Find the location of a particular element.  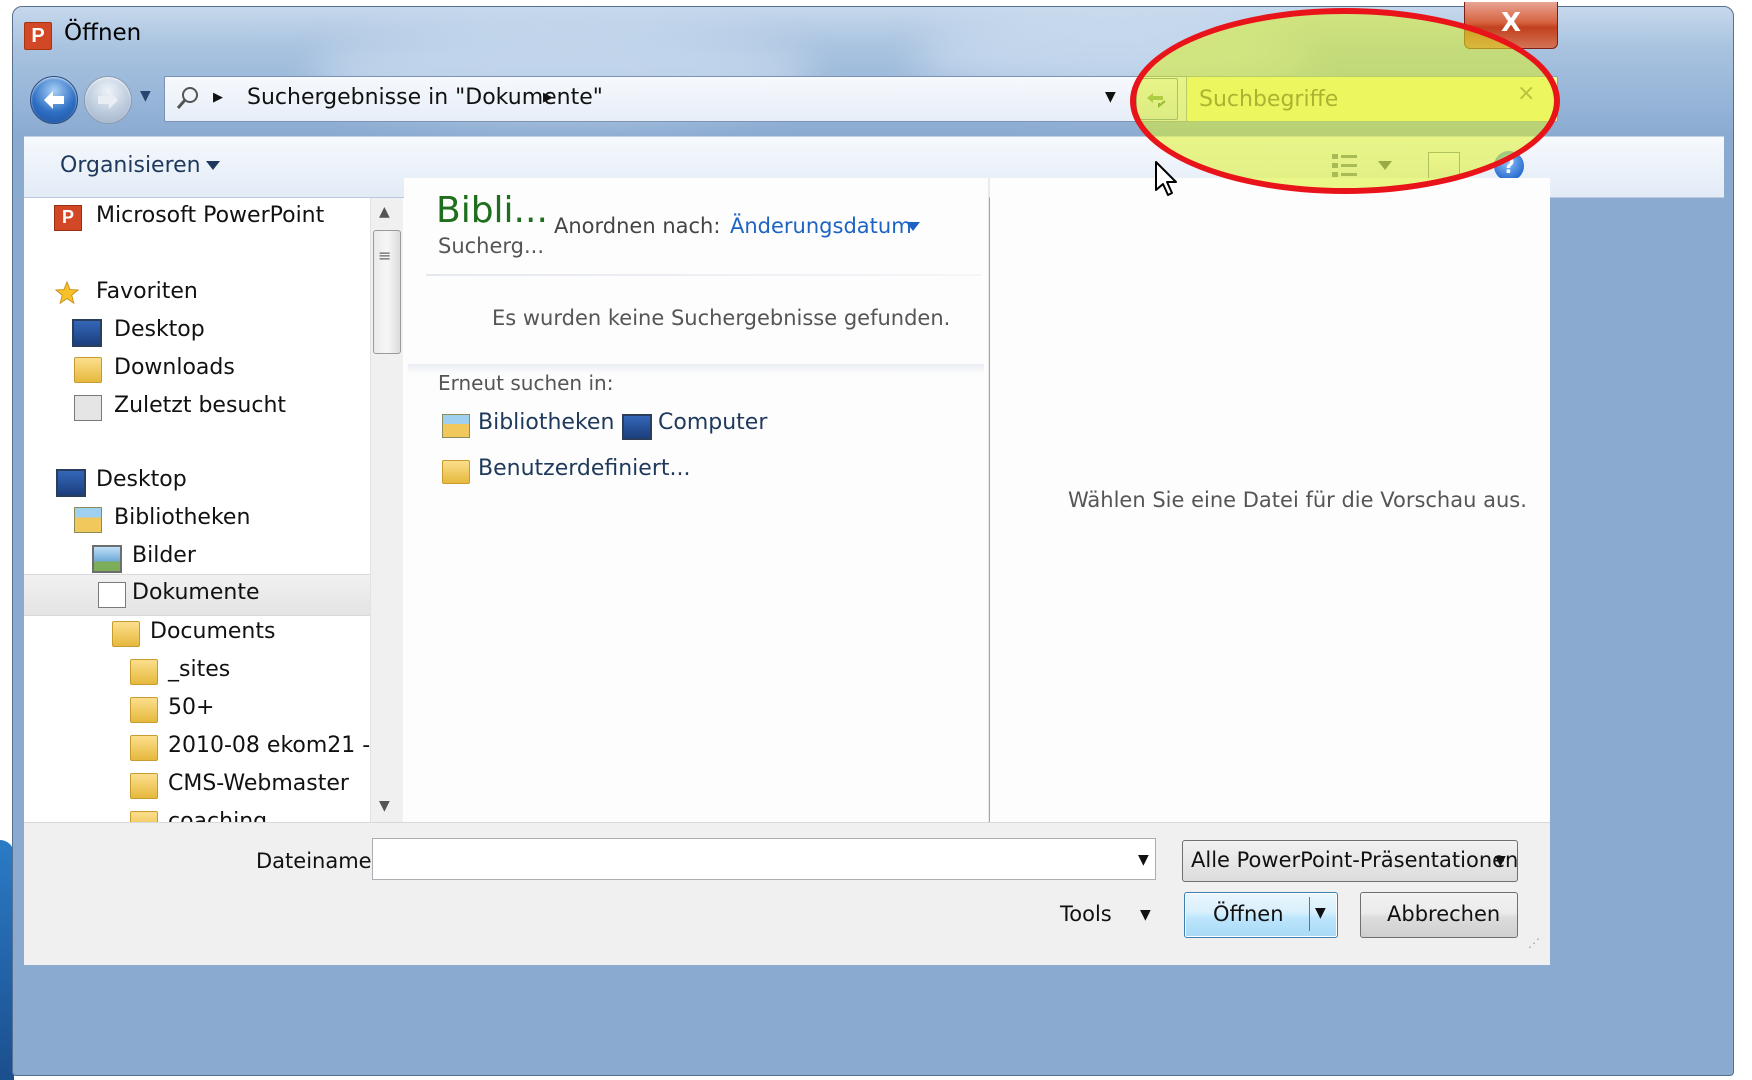

arrange-by-dropdown: Änderungsdatum is located at coordinates (821, 226).